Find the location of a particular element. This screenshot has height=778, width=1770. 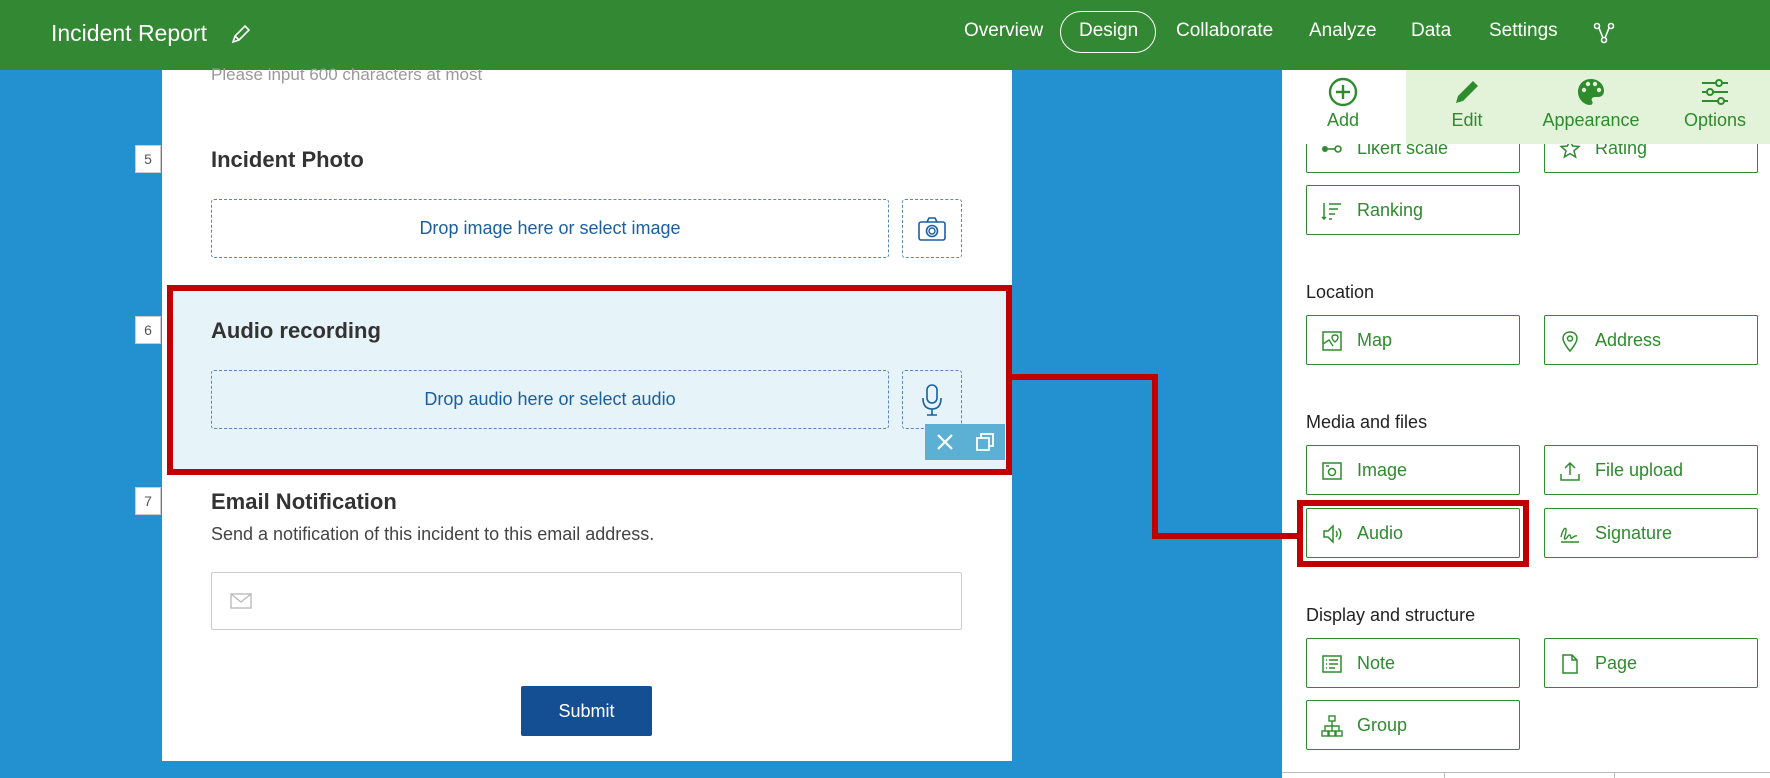

submit-button: Submit is located at coordinates (586, 711).